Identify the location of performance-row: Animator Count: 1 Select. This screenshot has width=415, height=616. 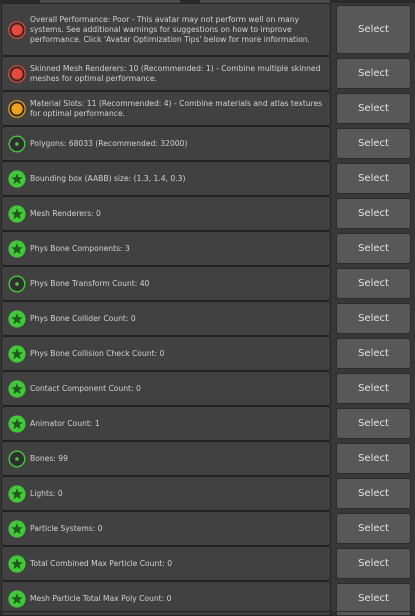
(207, 423).